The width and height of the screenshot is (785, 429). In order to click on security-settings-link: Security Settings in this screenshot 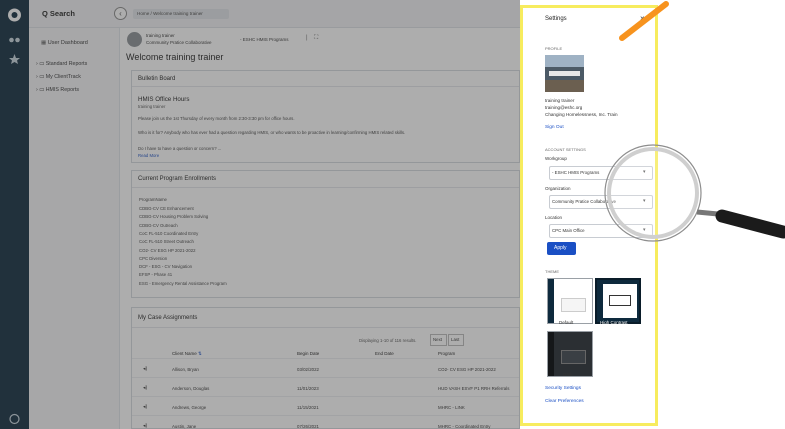, I will do `click(563, 388)`.